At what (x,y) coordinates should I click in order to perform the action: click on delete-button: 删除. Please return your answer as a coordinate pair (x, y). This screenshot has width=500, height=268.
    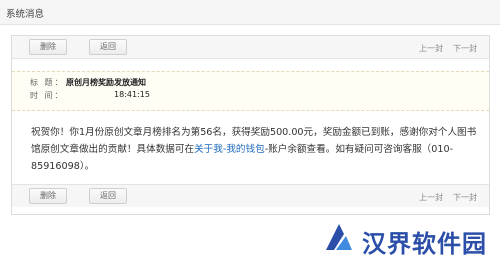
    Looking at the image, I should click on (48, 47).